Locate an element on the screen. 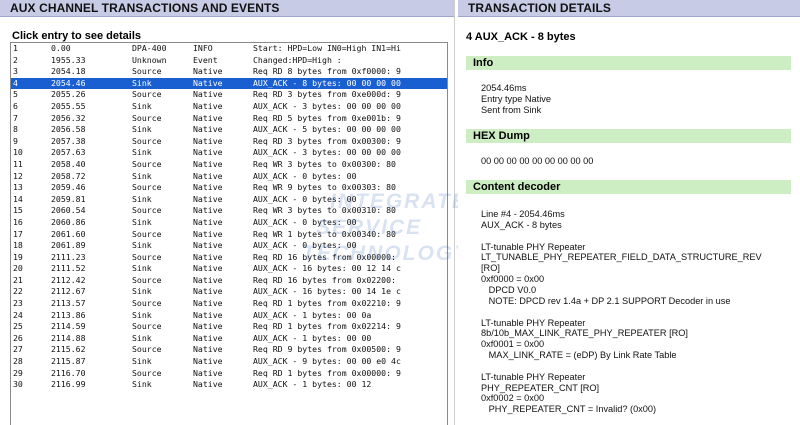 This screenshot has height=425, width=800. table-cell: AUX_ACK - 0 bytes: 00 is located at coordinates (305, 198).